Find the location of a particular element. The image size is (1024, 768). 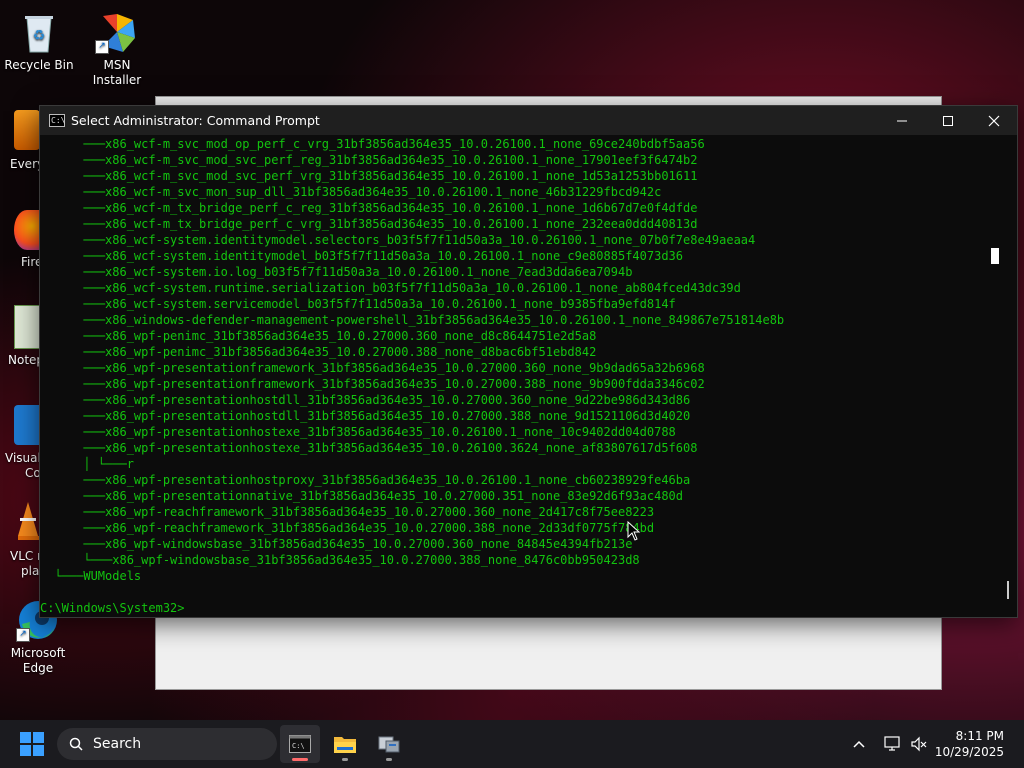

network-icon is located at coordinates (893, 744).